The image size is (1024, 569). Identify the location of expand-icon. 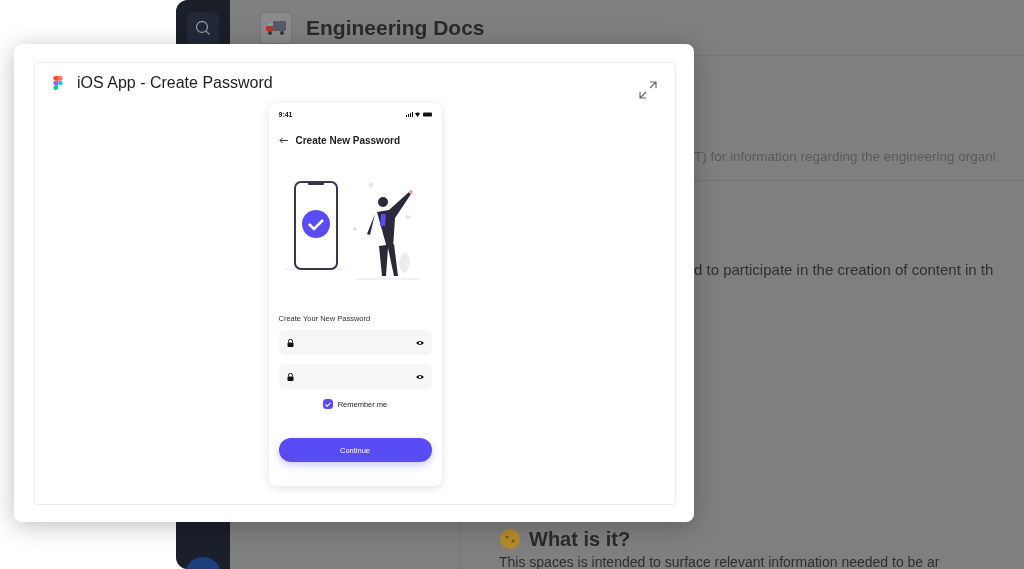
(648, 90).